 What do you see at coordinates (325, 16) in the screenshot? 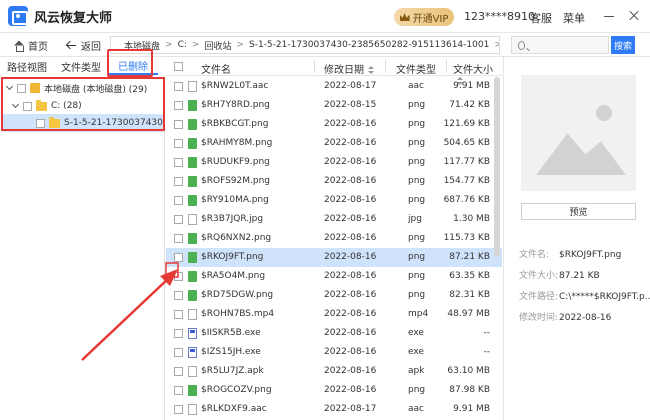
I see `title-bar: 风云恢复大师 开通VIP 123****8910 客服 菜单` at bounding box center [325, 16].